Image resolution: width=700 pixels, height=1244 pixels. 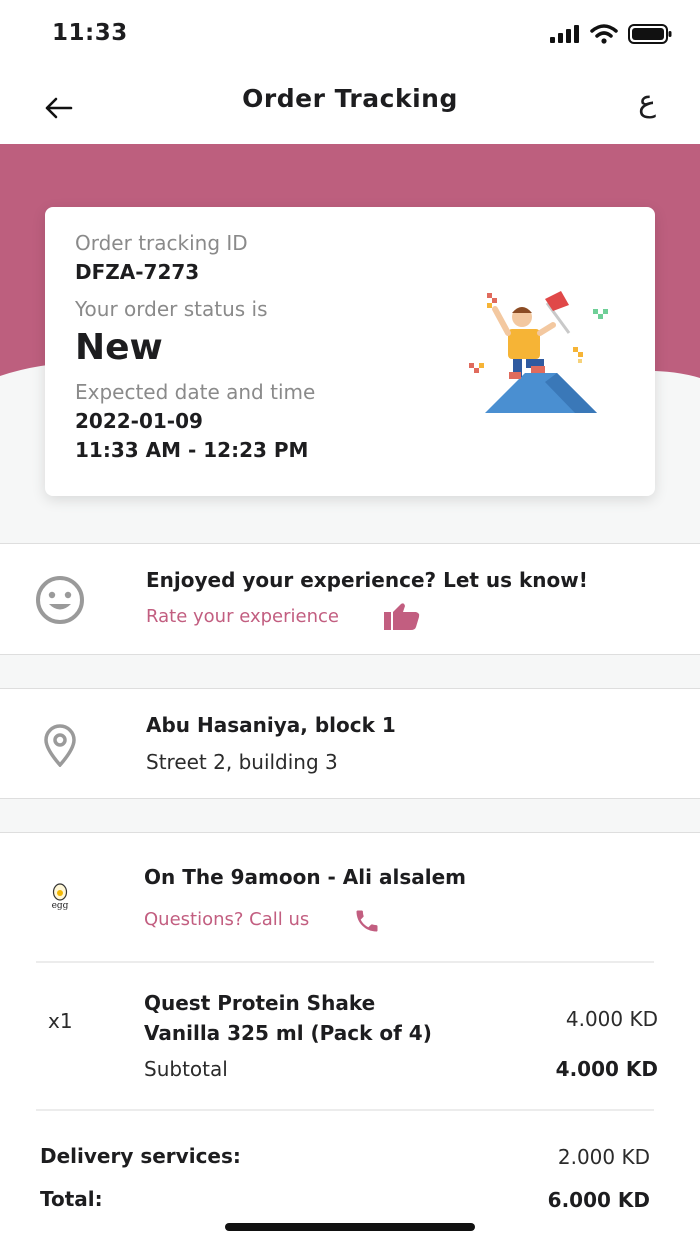 What do you see at coordinates (242, 616) in the screenshot?
I see `rate-experience-link: Rate your experience` at bounding box center [242, 616].